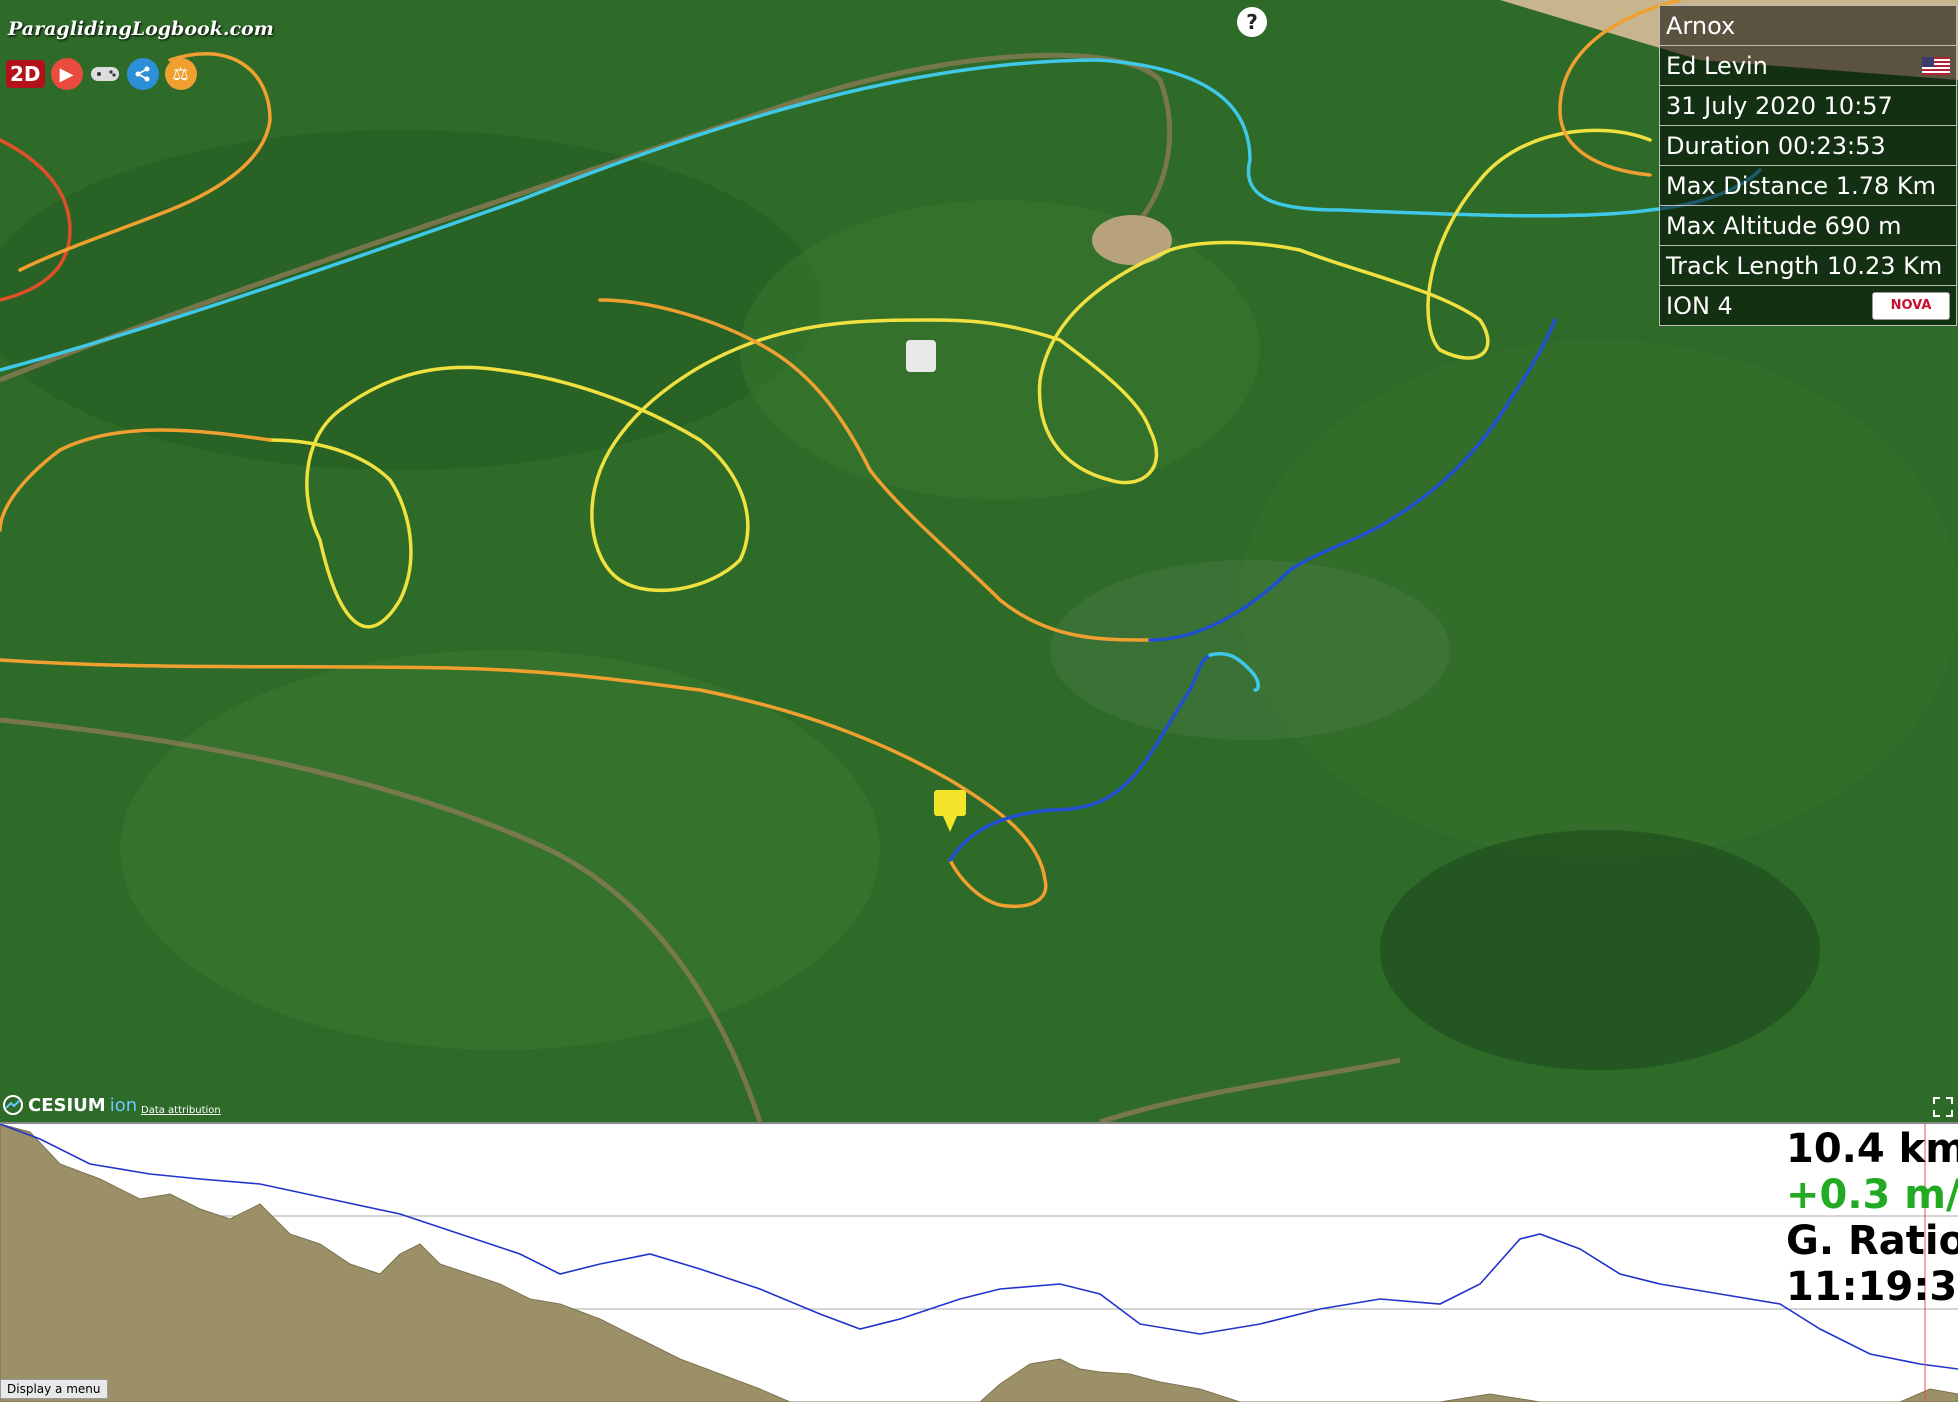 The width and height of the screenshot is (1958, 1402). What do you see at coordinates (141, 29) in the screenshot?
I see `app-logo: ParaglidingLogbook.com` at bounding box center [141, 29].